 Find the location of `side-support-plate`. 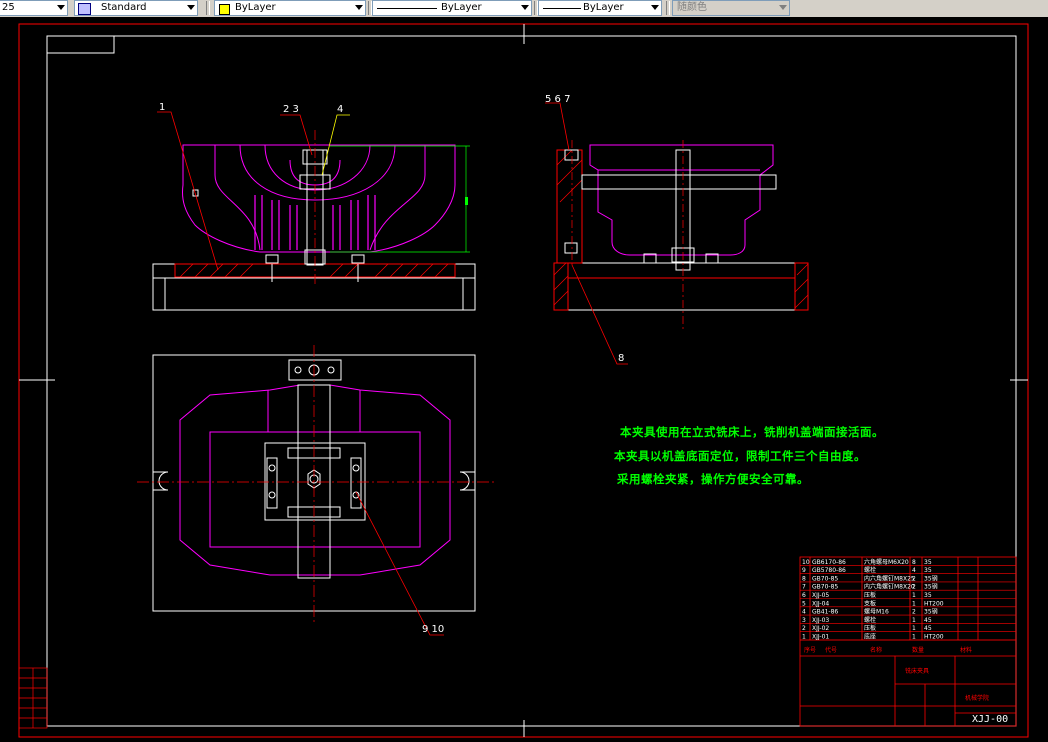

side-support-plate is located at coordinates (569, 206).